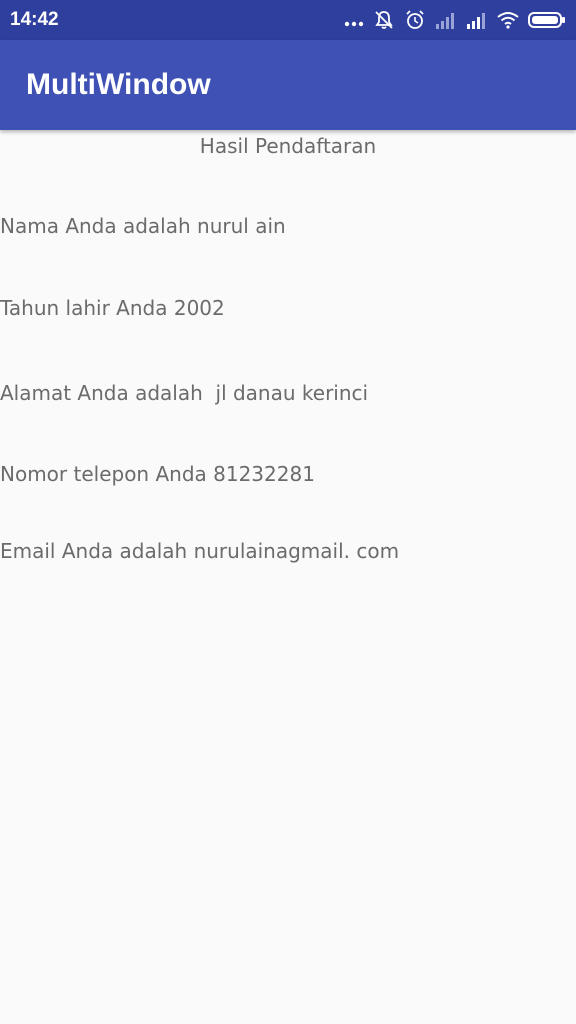 This screenshot has height=1024, width=576. What do you see at coordinates (34, 19) in the screenshot?
I see `status-time: 14:42` at bounding box center [34, 19].